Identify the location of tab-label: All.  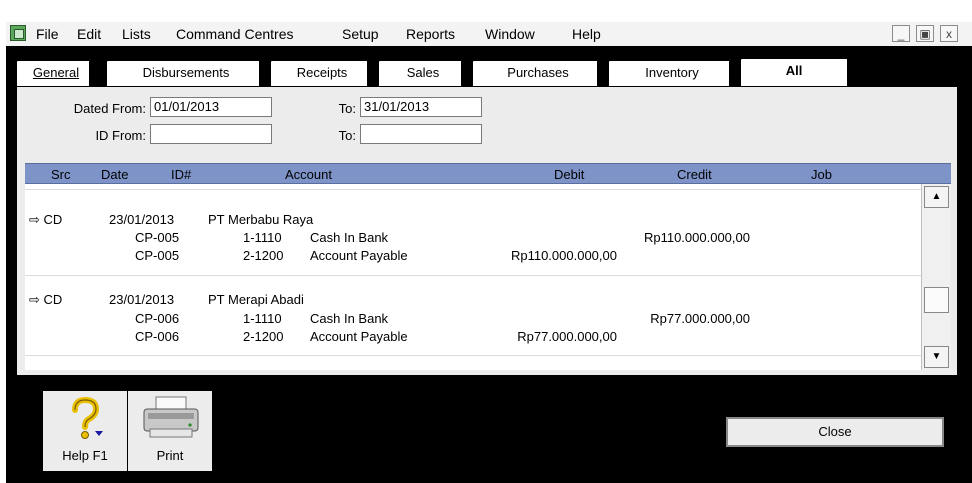
(794, 70).